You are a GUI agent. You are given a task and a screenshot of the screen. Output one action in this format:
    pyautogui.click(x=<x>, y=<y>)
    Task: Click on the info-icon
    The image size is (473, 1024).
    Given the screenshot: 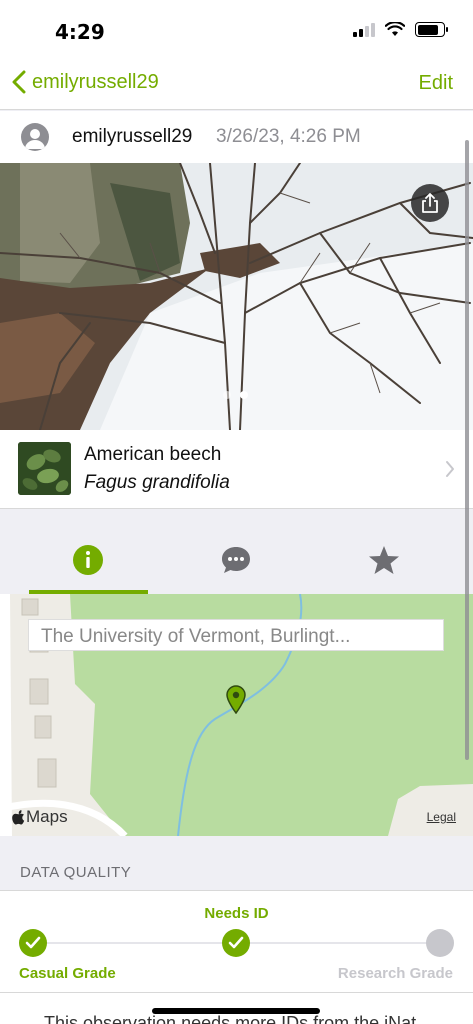 What is the action you would take?
    pyautogui.click(x=88, y=560)
    